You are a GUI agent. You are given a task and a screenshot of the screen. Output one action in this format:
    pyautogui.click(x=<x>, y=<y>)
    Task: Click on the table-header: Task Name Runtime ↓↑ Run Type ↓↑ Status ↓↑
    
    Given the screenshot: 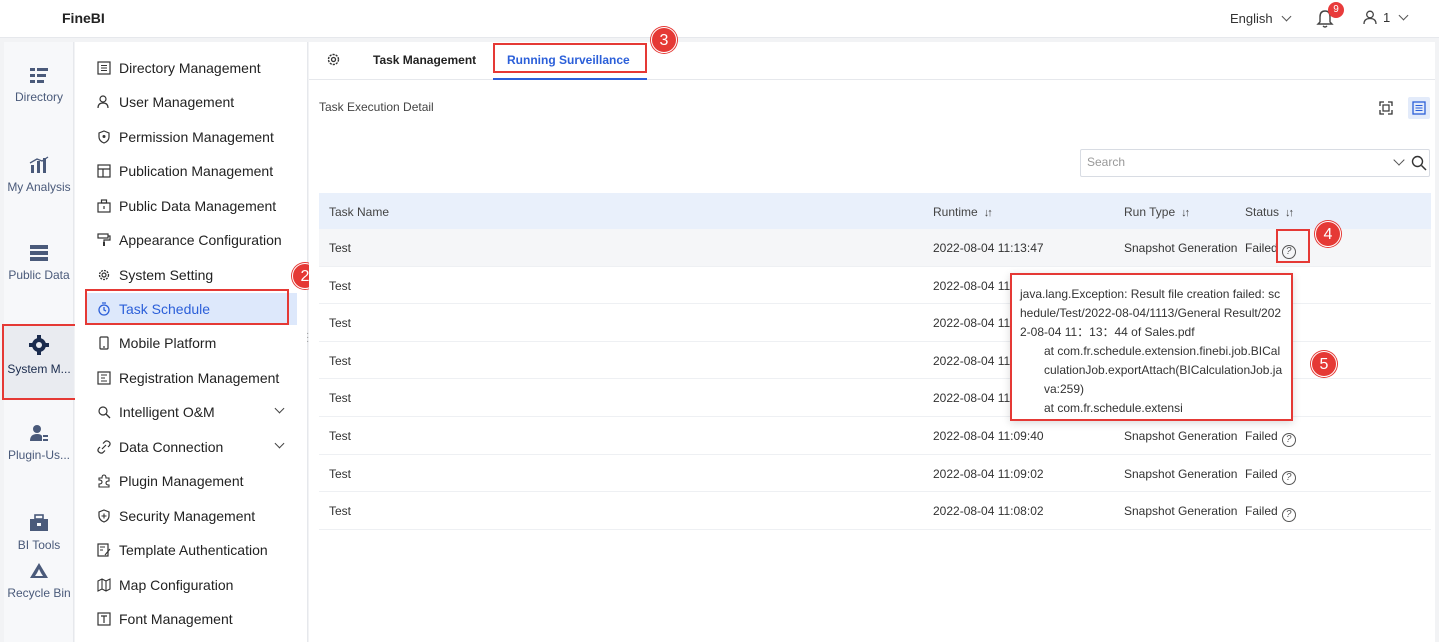 What is the action you would take?
    pyautogui.click(x=875, y=211)
    